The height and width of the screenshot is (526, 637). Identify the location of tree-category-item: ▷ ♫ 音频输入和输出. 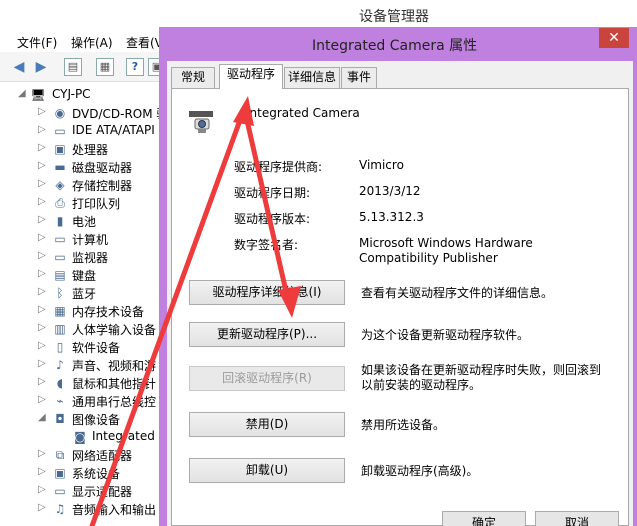
(80, 509).